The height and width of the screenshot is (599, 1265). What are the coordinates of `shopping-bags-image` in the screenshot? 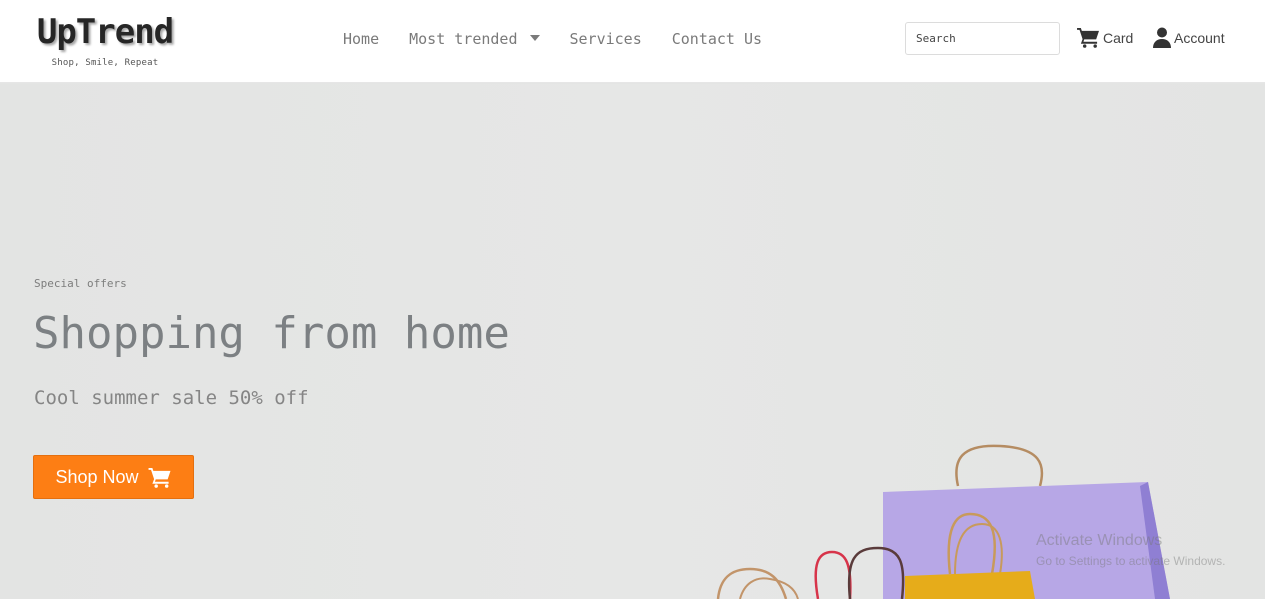 It's located at (943, 521).